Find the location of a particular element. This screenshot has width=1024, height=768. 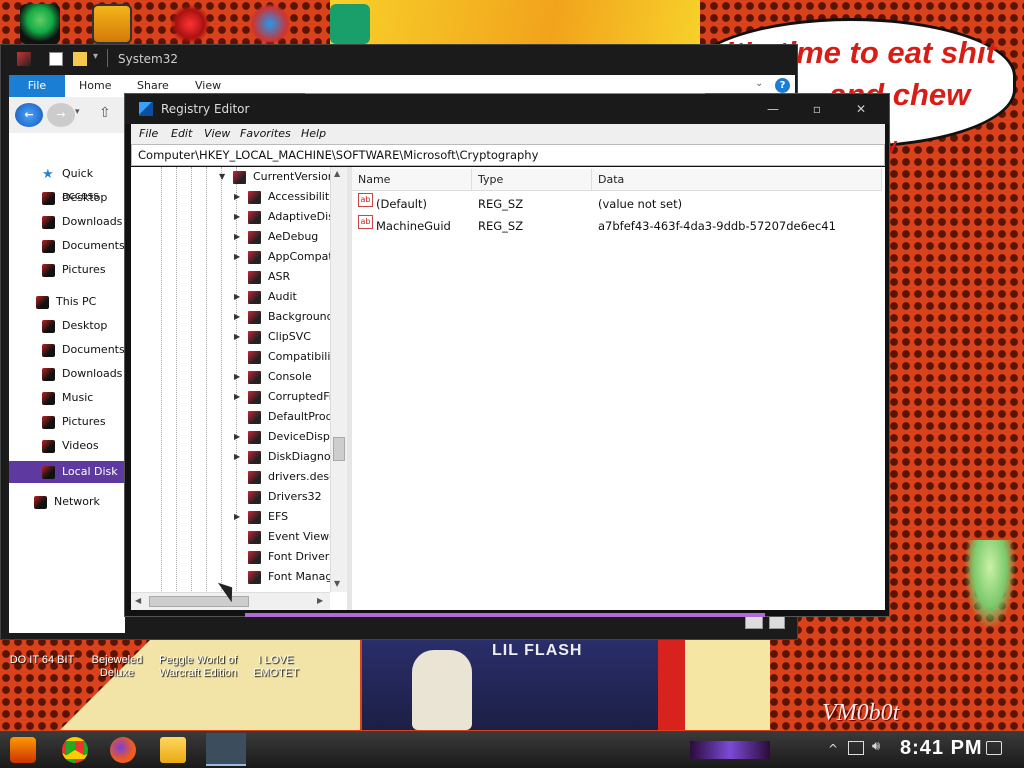

scroll-up-icon: ▲ is located at coordinates (337, 173).